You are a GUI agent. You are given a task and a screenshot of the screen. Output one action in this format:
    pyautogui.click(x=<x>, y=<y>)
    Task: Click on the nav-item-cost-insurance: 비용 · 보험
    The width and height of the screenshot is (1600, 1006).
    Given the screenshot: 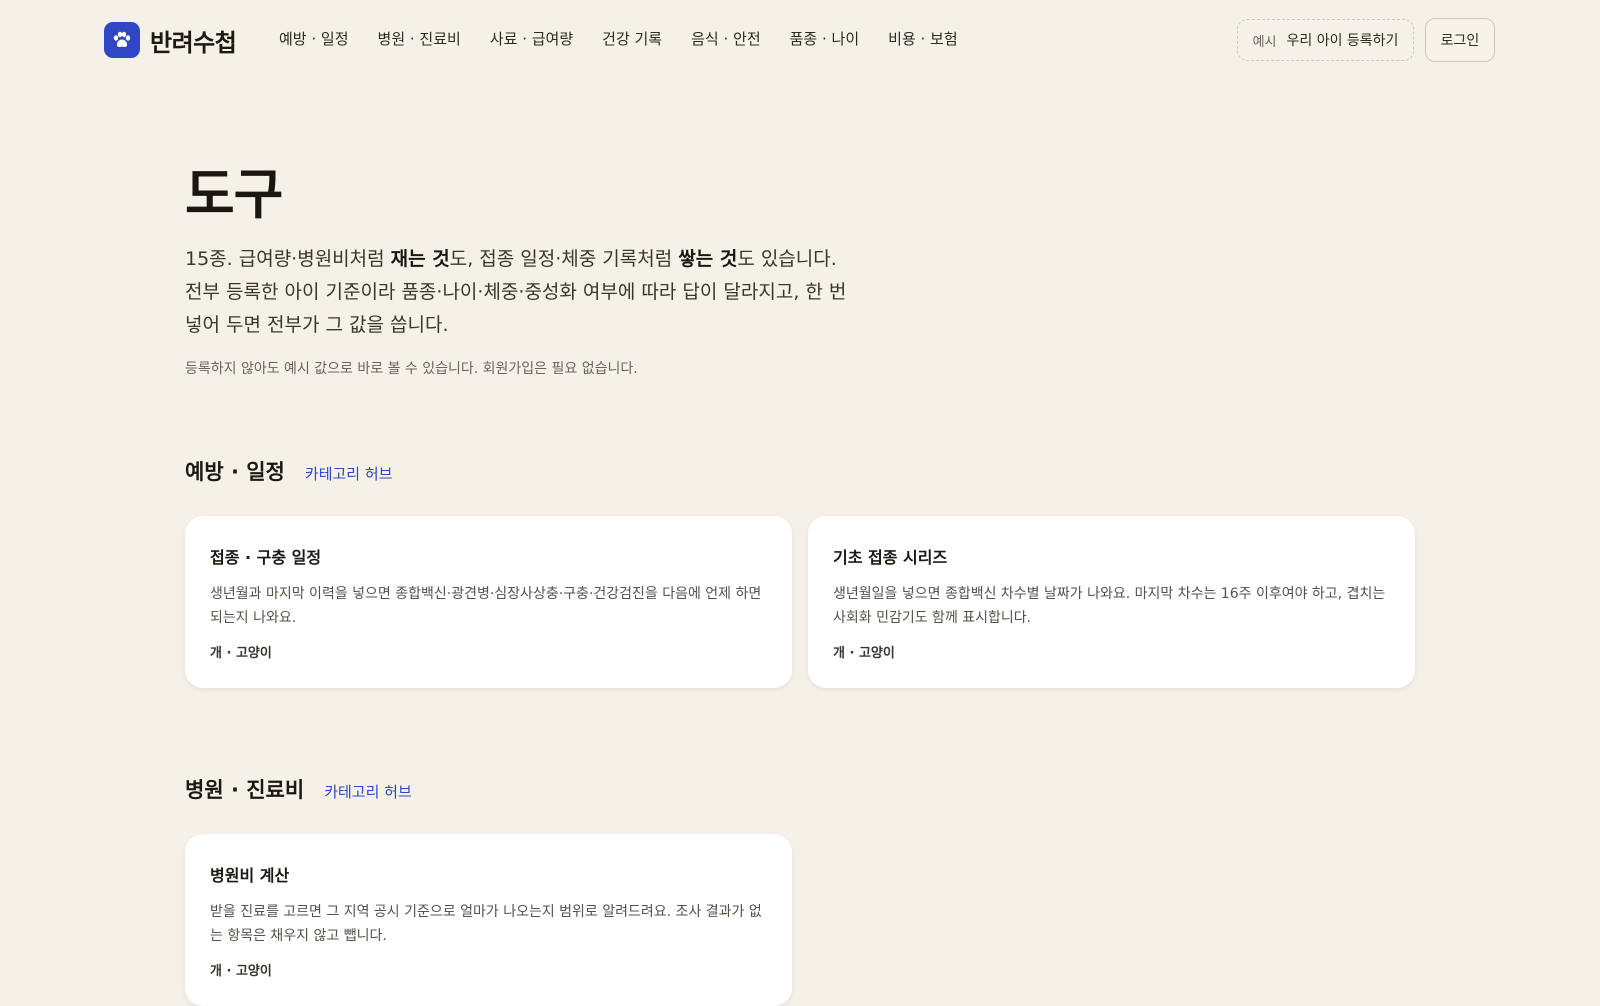 What is the action you would take?
    pyautogui.click(x=923, y=39)
    